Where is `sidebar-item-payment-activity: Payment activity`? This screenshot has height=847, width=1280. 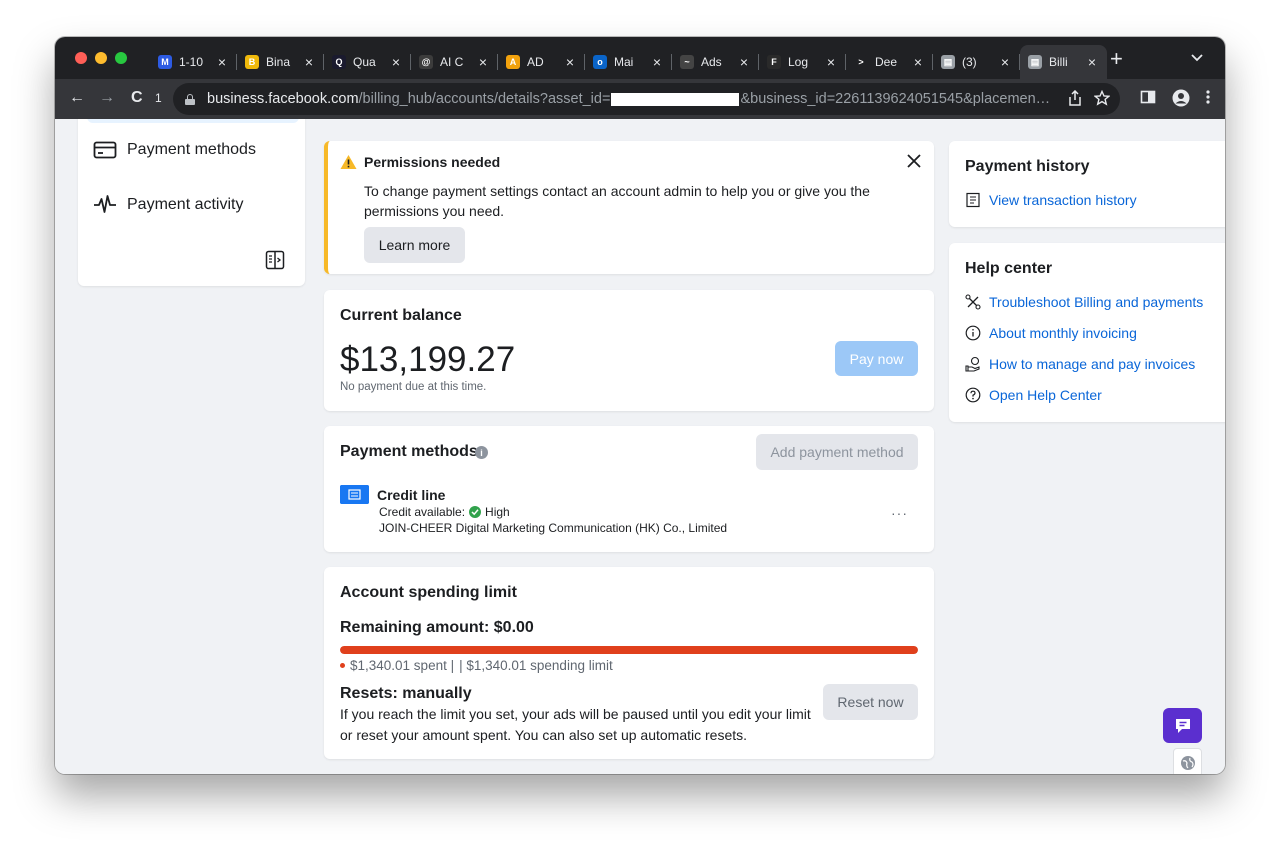 sidebar-item-payment-activity: Payment activity is located at coordinates (168, 205).